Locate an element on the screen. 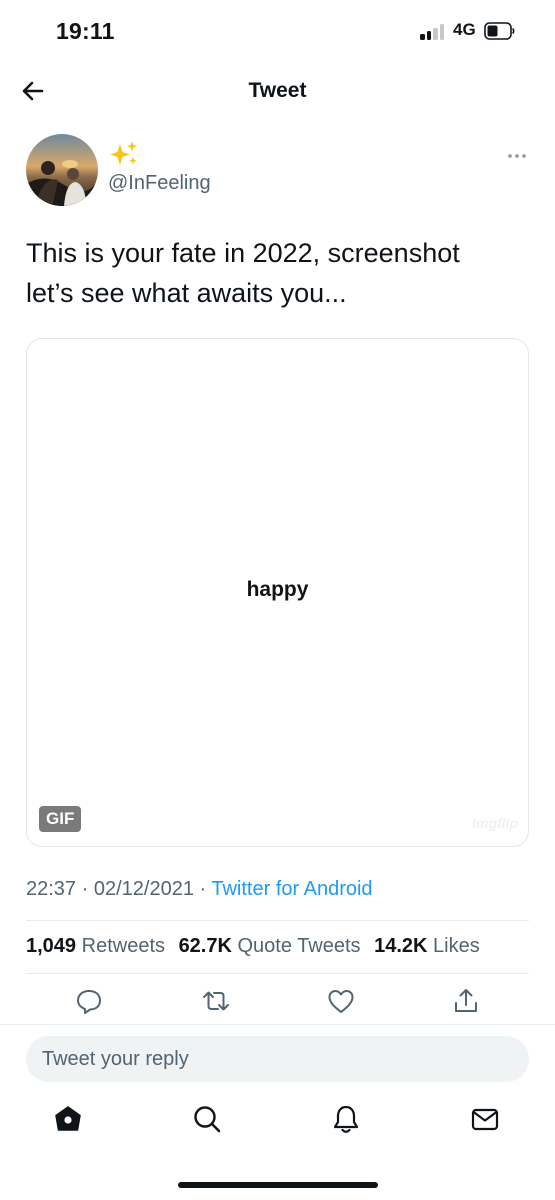 The image size is (555, 1200). author-handle: @InFeeling is located at coordinates (159, 183).